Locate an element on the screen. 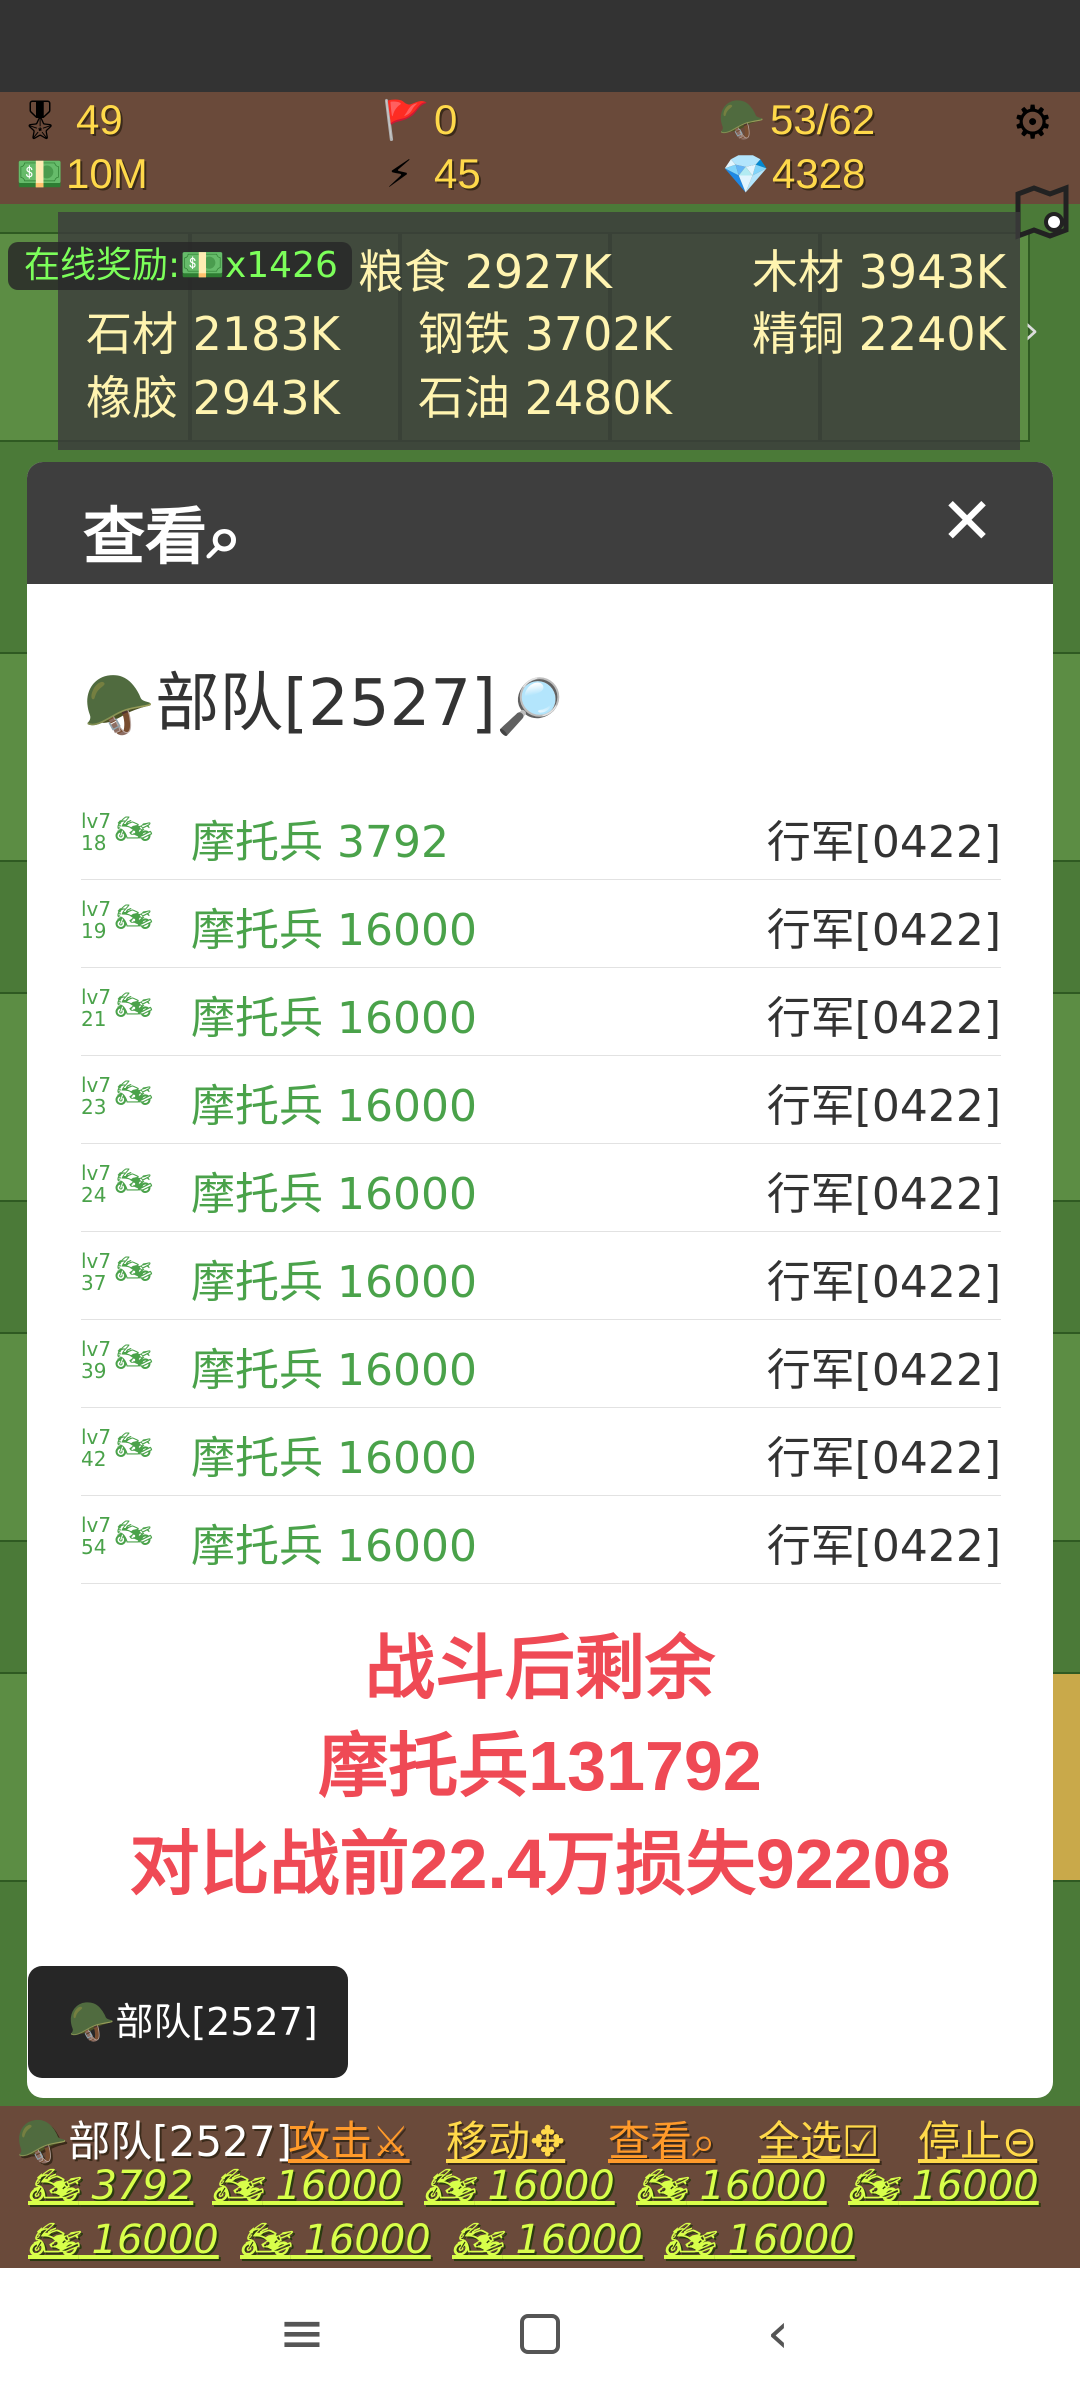 The width and height of the screenshot is (1080, 2400). level-number: 42 is located at coordinates (94, 1459).